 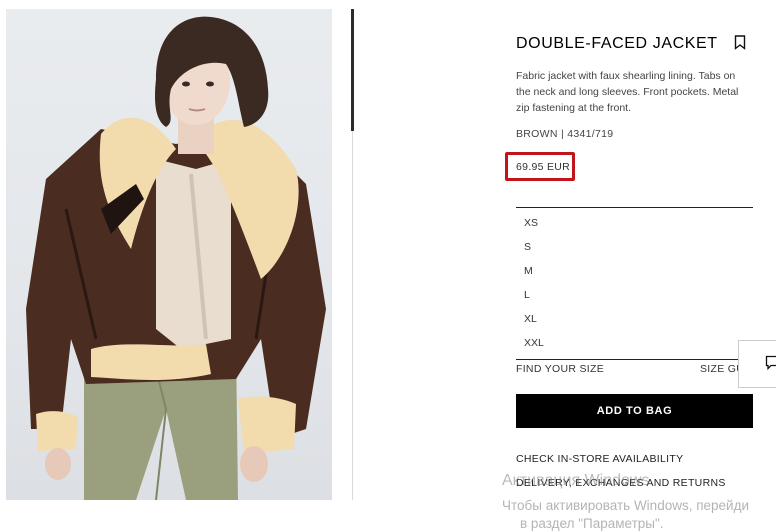 What do you see at coordinates (757, 364) in the screenshot?
I see `chat-button` at bounding box center [757, 364].